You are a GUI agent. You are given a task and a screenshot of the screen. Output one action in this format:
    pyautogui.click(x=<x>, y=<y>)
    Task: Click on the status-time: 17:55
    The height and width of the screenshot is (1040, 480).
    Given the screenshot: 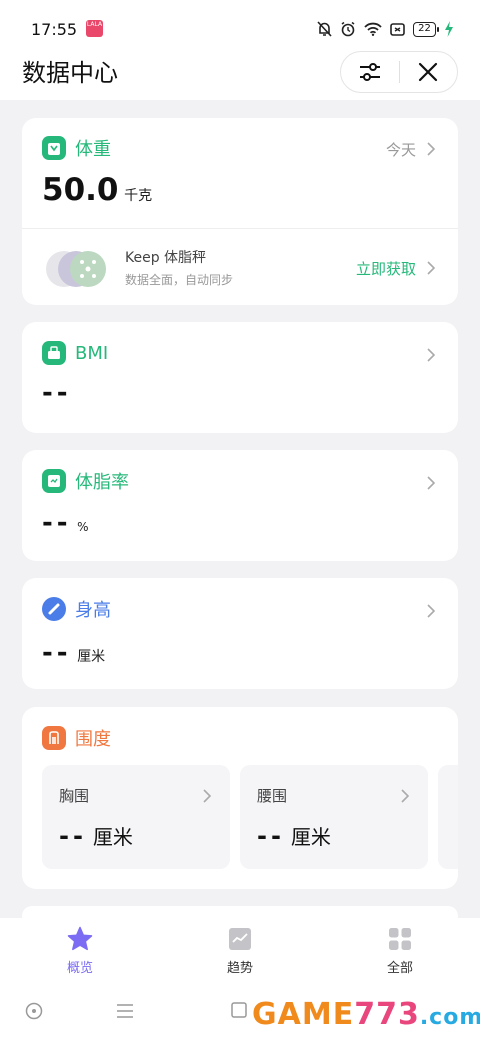 What is the action you would take?
    pyautogui.click(x=54, y=29)
    